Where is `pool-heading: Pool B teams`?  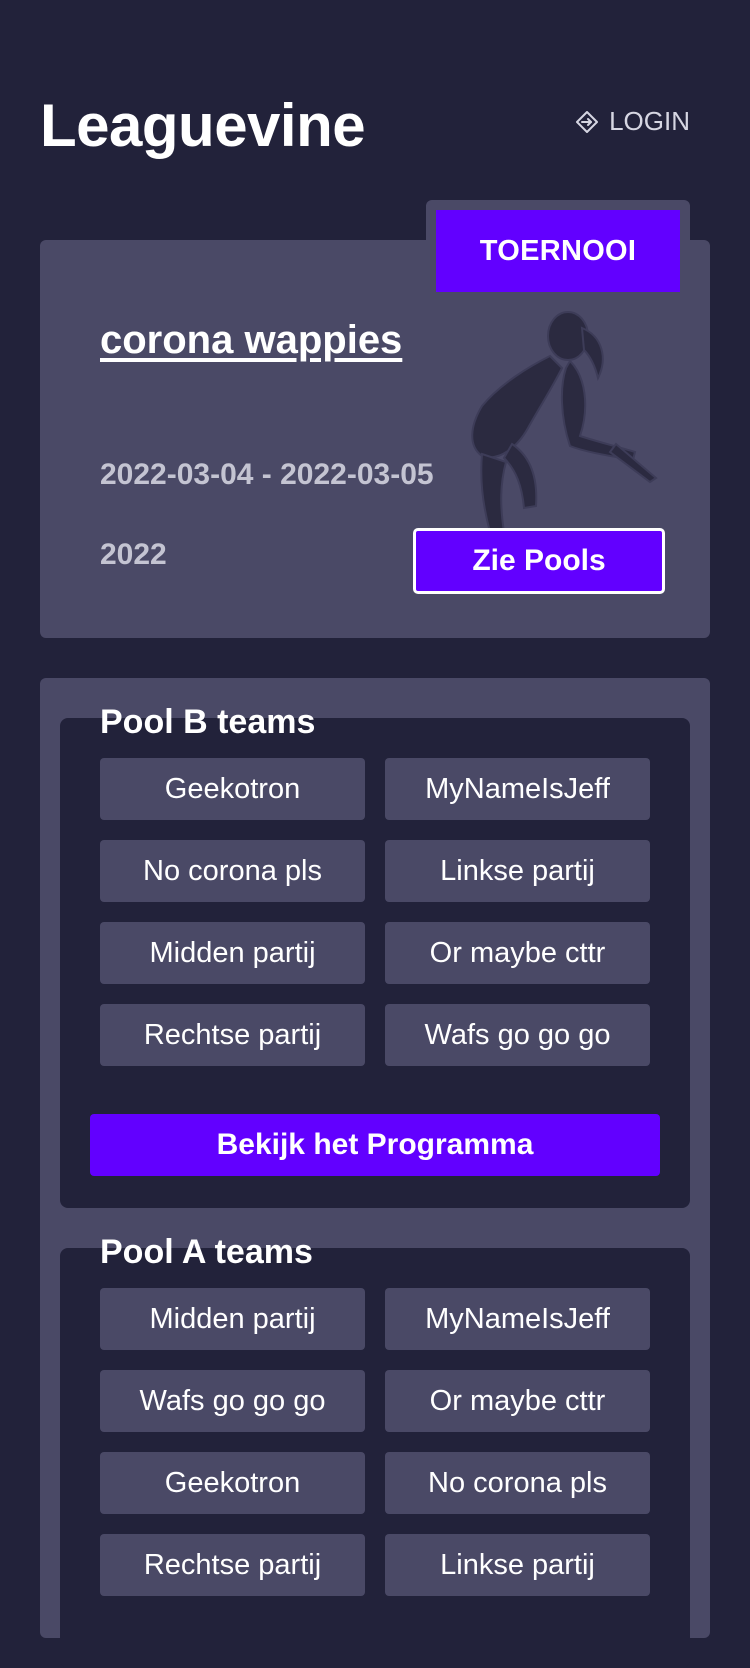 pool-heading: Pool B teams is located at coordinates (208, 722).